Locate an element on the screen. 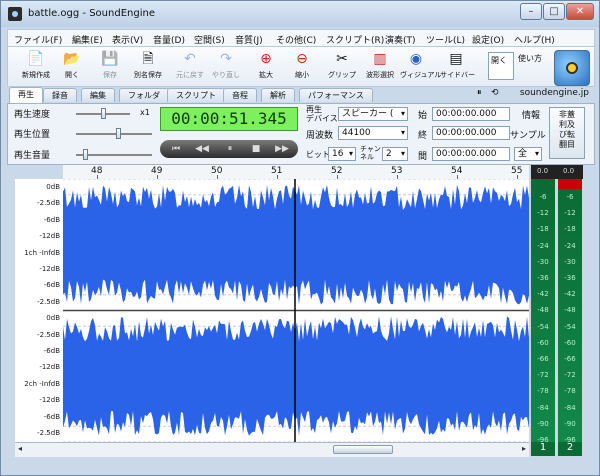  tab-folder: フォルダ is located at coordinates (144, 95).